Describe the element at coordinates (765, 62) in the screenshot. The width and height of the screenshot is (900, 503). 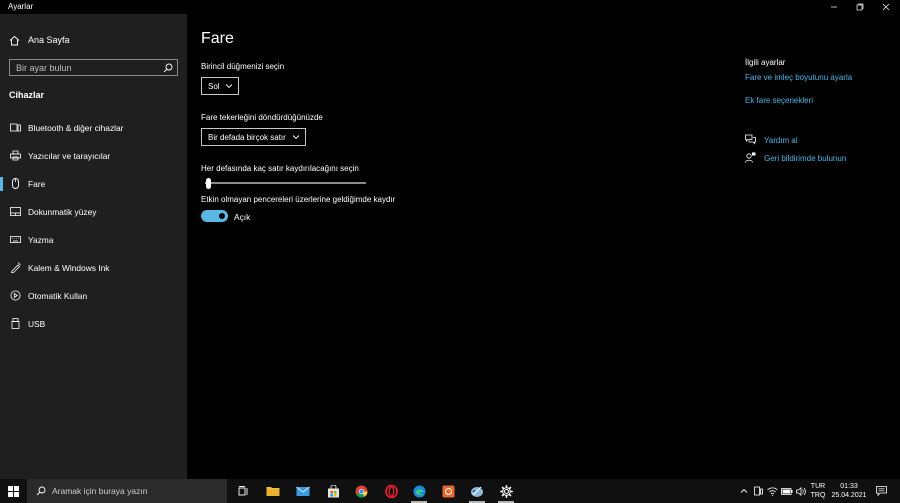
I see `related-settings-title: İlgili ayarlar` at that location.